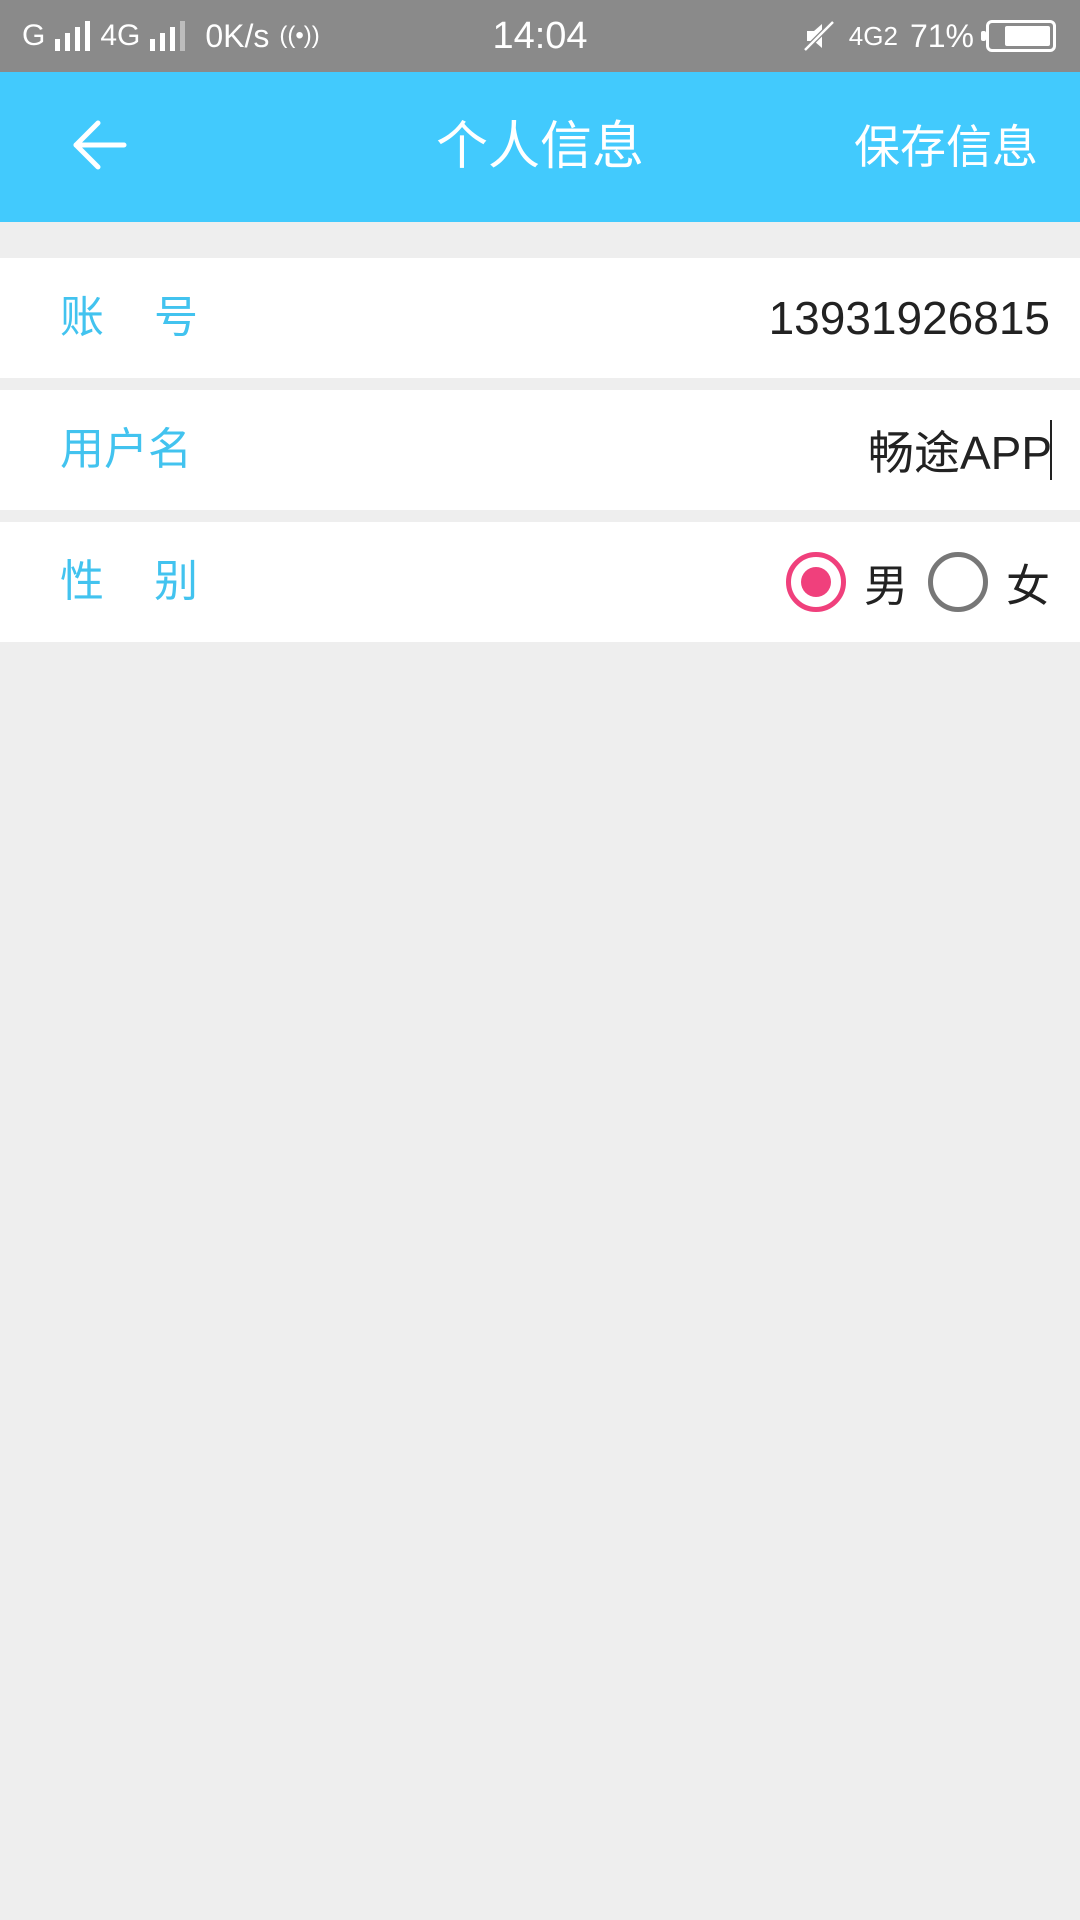  I want to click on battery-percent: 71%, so click(941, 35).